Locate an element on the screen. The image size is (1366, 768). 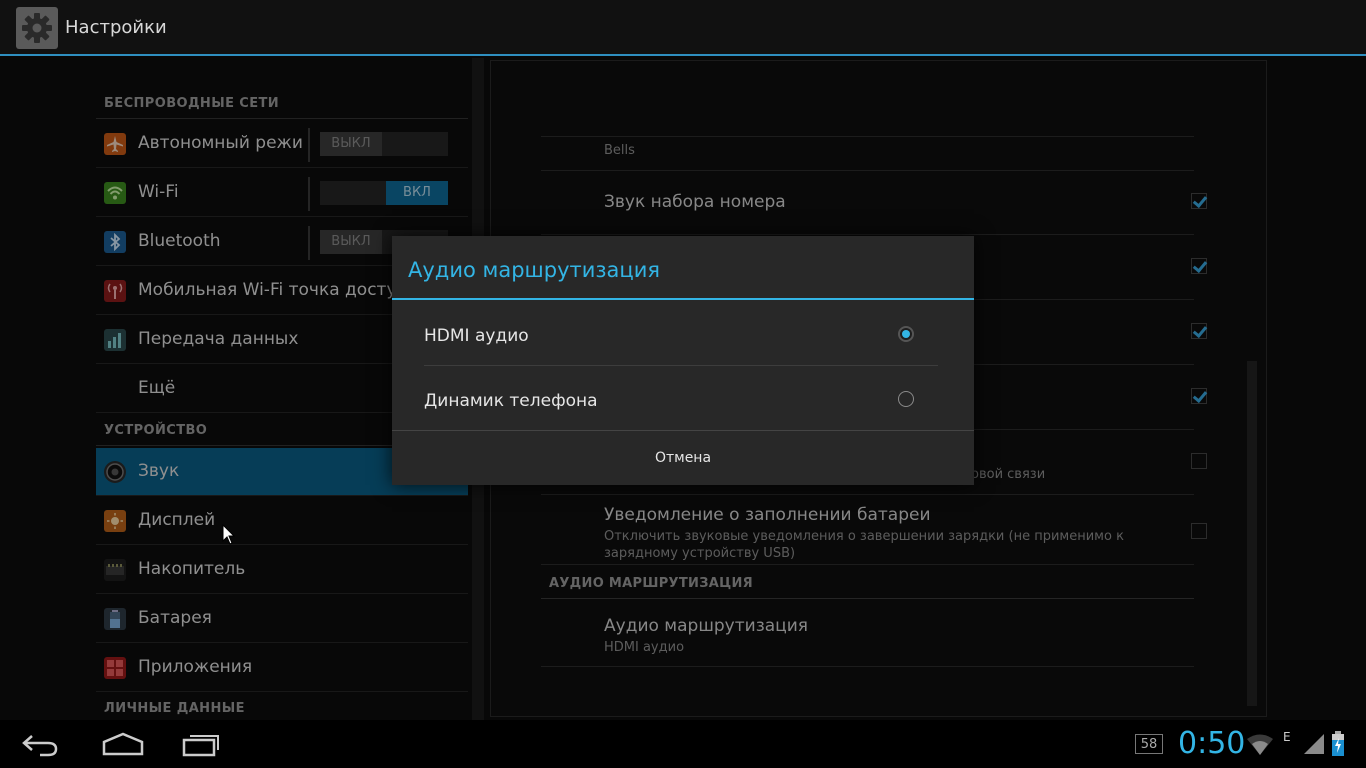
option-phone-speaker: Динамик телефона is located at coordinates (681, 399).